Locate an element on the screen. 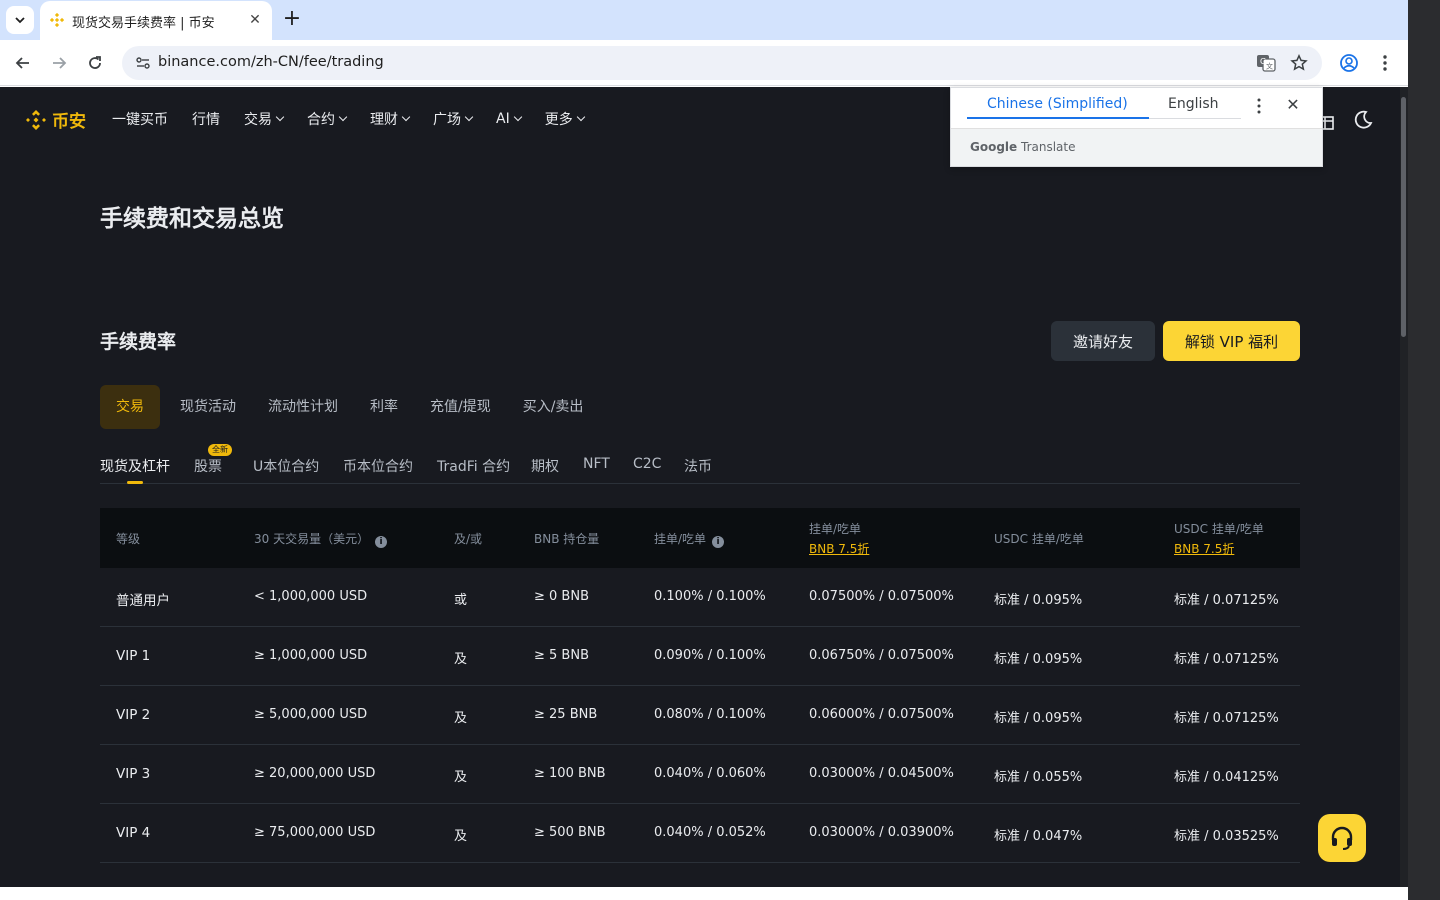  nav-item-label: 合约 is located at coordinates (321, 120).